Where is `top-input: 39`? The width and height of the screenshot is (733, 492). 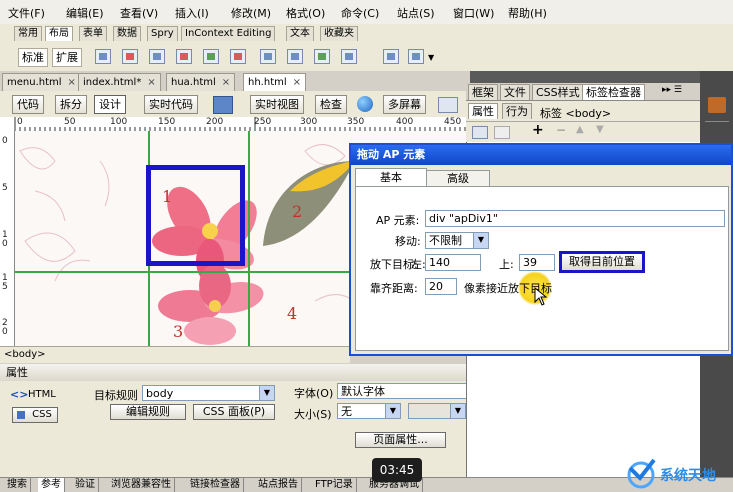
top-input: 39 is located at coordinates (537, 262).